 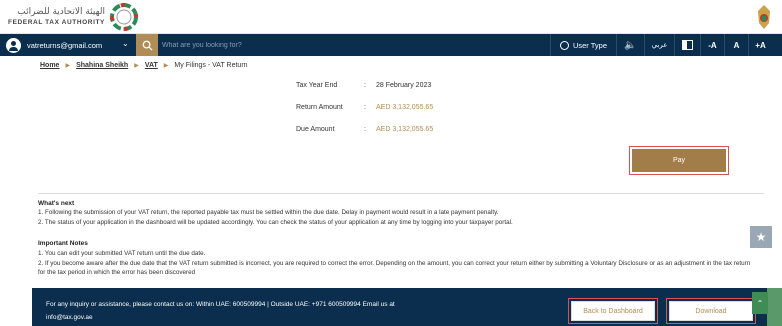 I want to click on fta-ring-logo-icon, so click(x=123, y=17).